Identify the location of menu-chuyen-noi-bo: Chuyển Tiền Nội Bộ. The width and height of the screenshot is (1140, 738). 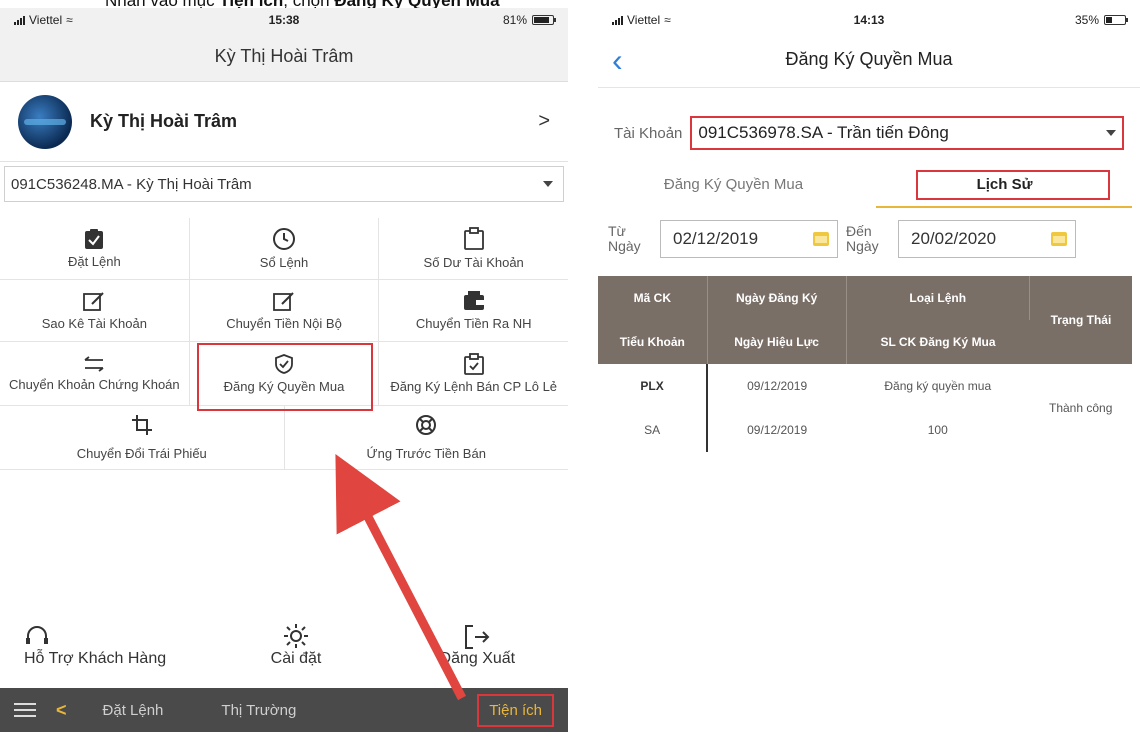
(285, 310).